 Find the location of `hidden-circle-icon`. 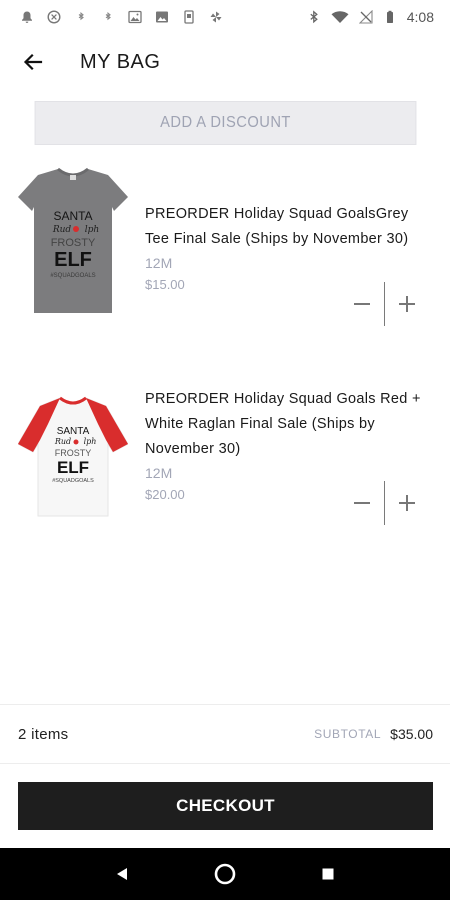

hidden-circle-icon is located at coordinates (54, 17).